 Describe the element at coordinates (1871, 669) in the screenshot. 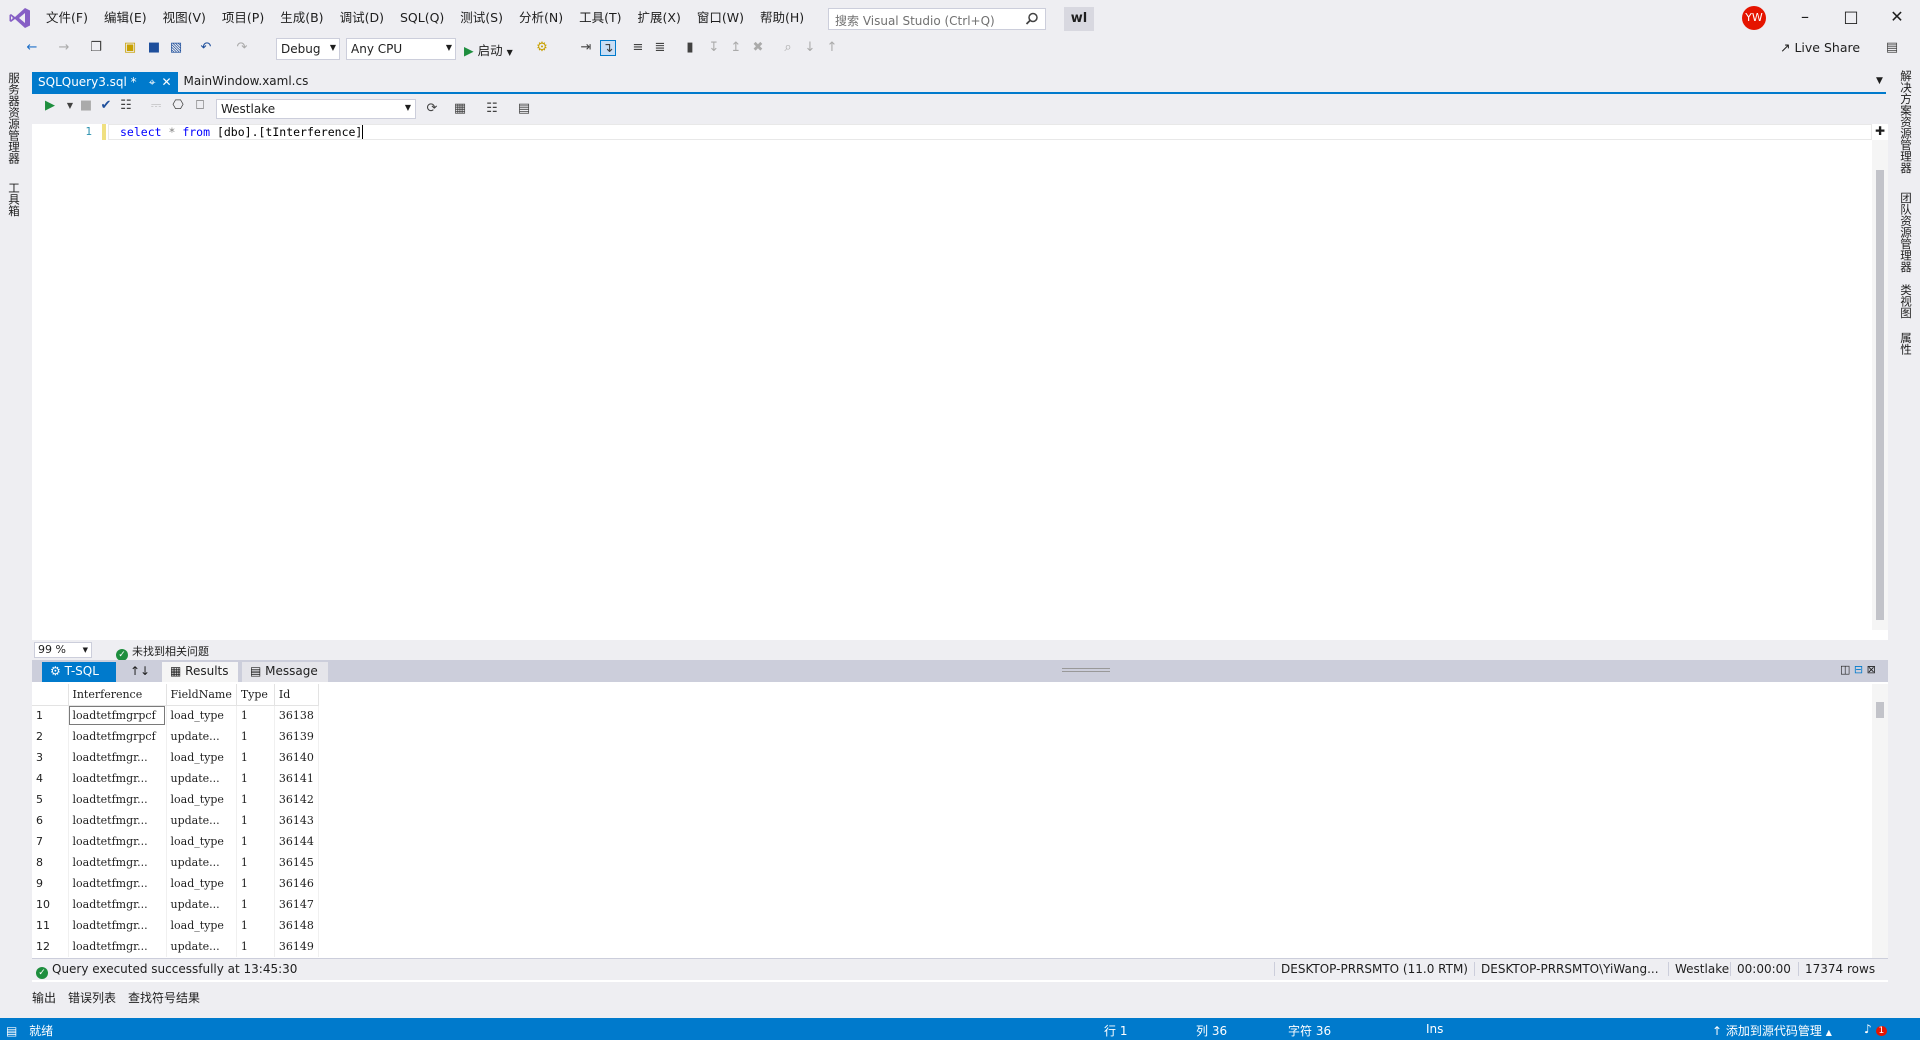

I see `collapse-pane-icon: ⊠` at that location.